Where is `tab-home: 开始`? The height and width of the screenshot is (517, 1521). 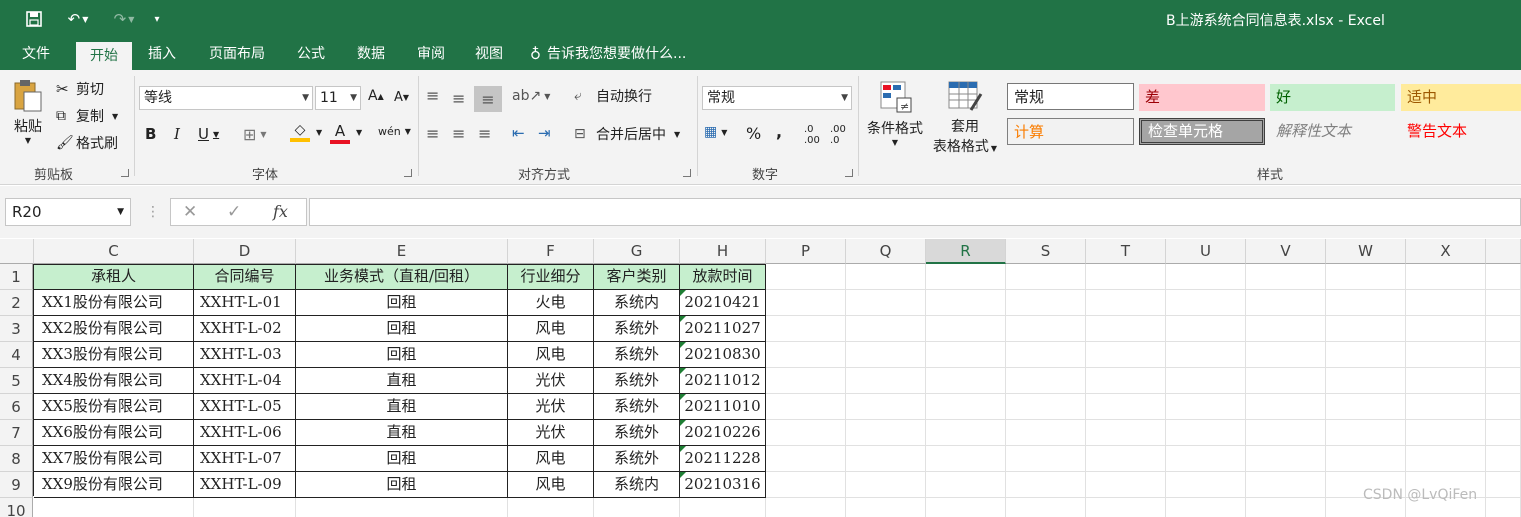
tab-home: 开始 is located at coordinates (104, 56).